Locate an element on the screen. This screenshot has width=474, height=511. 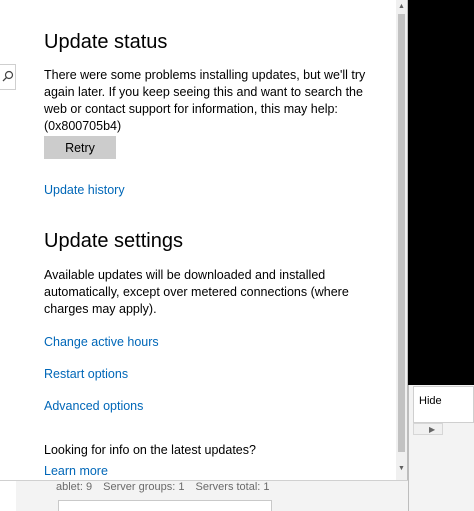
background-divider is located at coordinates (8, 480).